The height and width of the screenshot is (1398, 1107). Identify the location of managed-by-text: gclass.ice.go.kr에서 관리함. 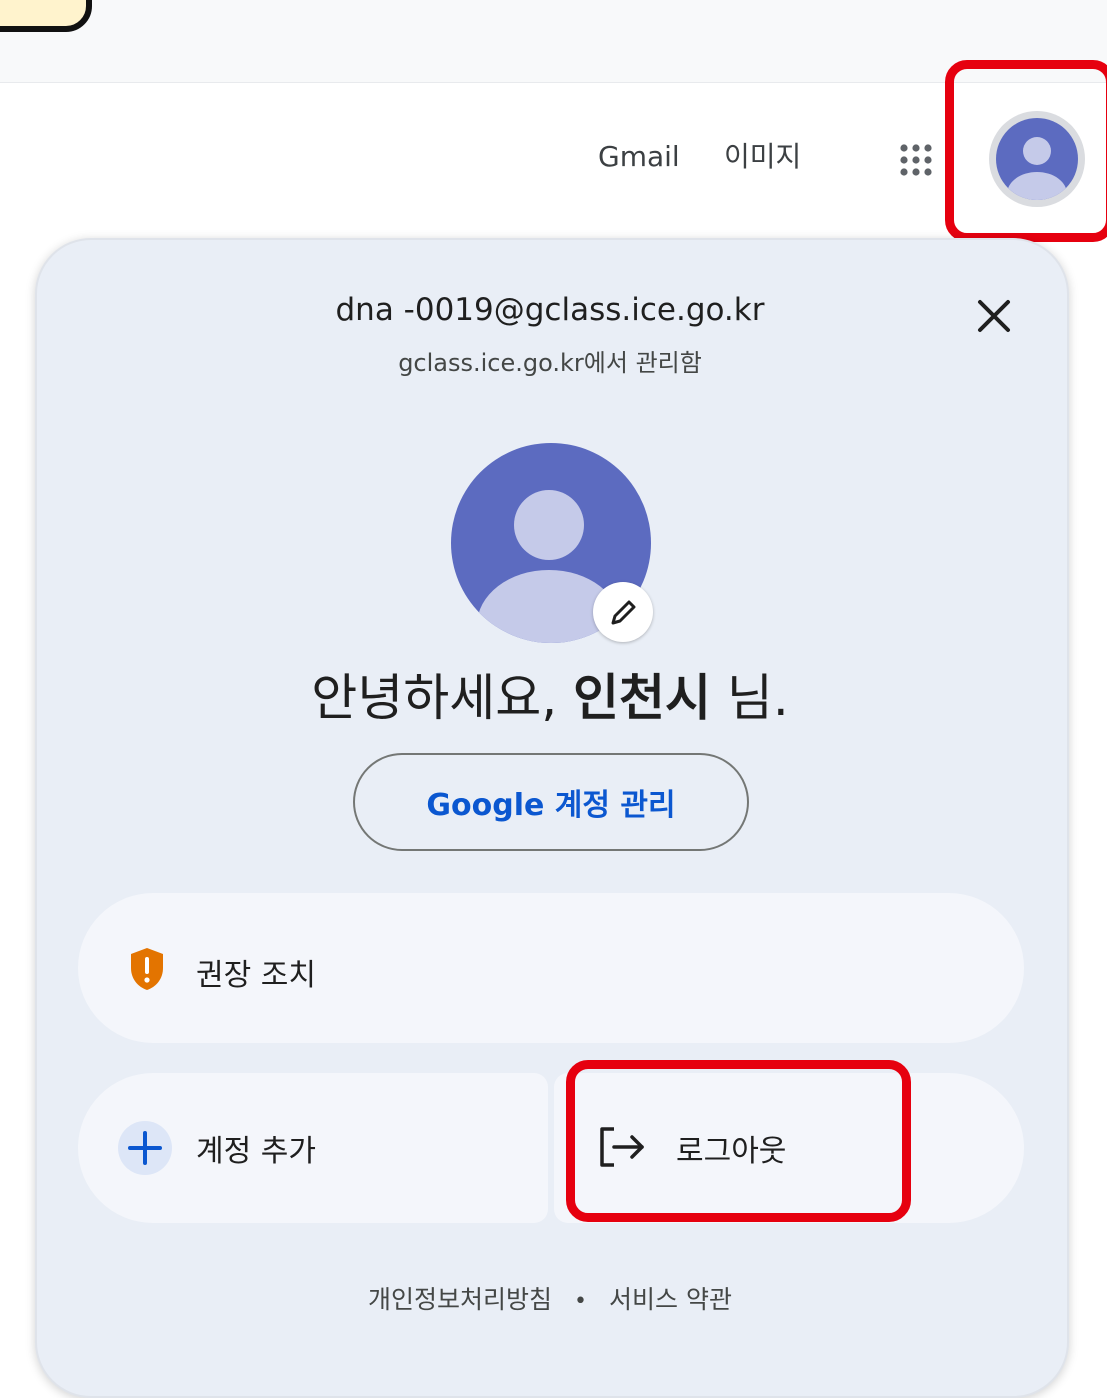
(550, 363).